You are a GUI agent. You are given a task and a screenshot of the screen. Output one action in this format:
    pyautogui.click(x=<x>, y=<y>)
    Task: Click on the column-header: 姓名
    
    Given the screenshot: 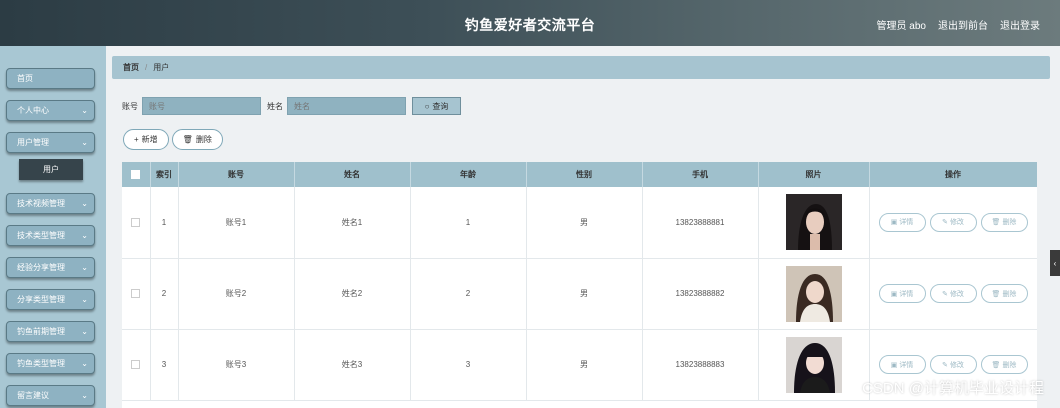 What is the action you would take?
    pyautogui.click(x=352, y=174)
    